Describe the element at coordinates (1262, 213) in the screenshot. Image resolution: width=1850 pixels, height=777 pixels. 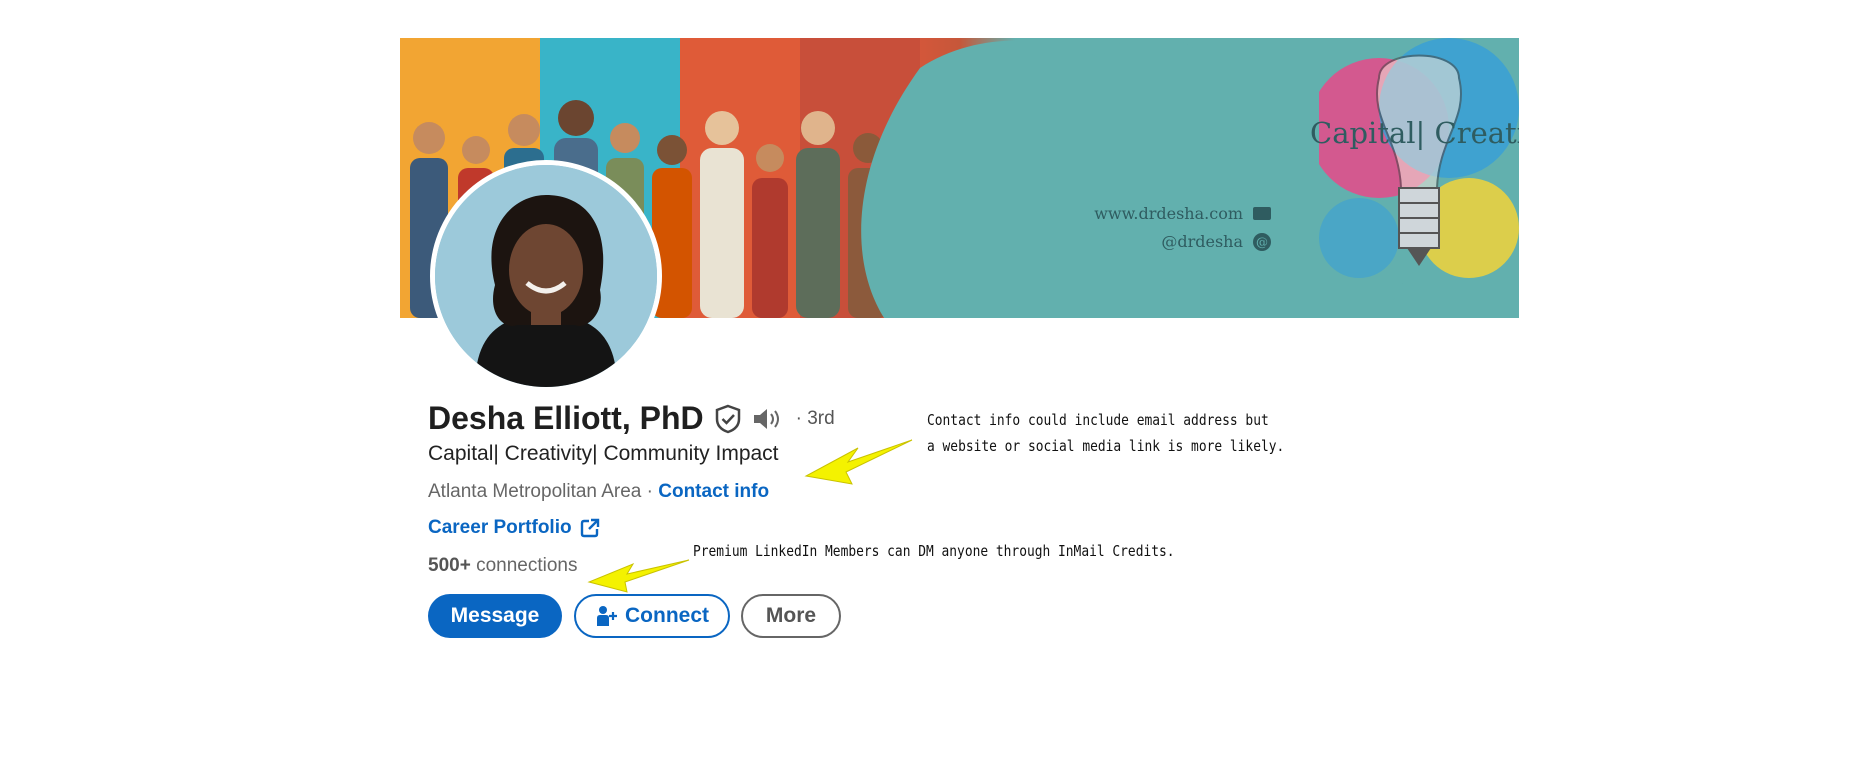
I see `mail-icon` at that location.